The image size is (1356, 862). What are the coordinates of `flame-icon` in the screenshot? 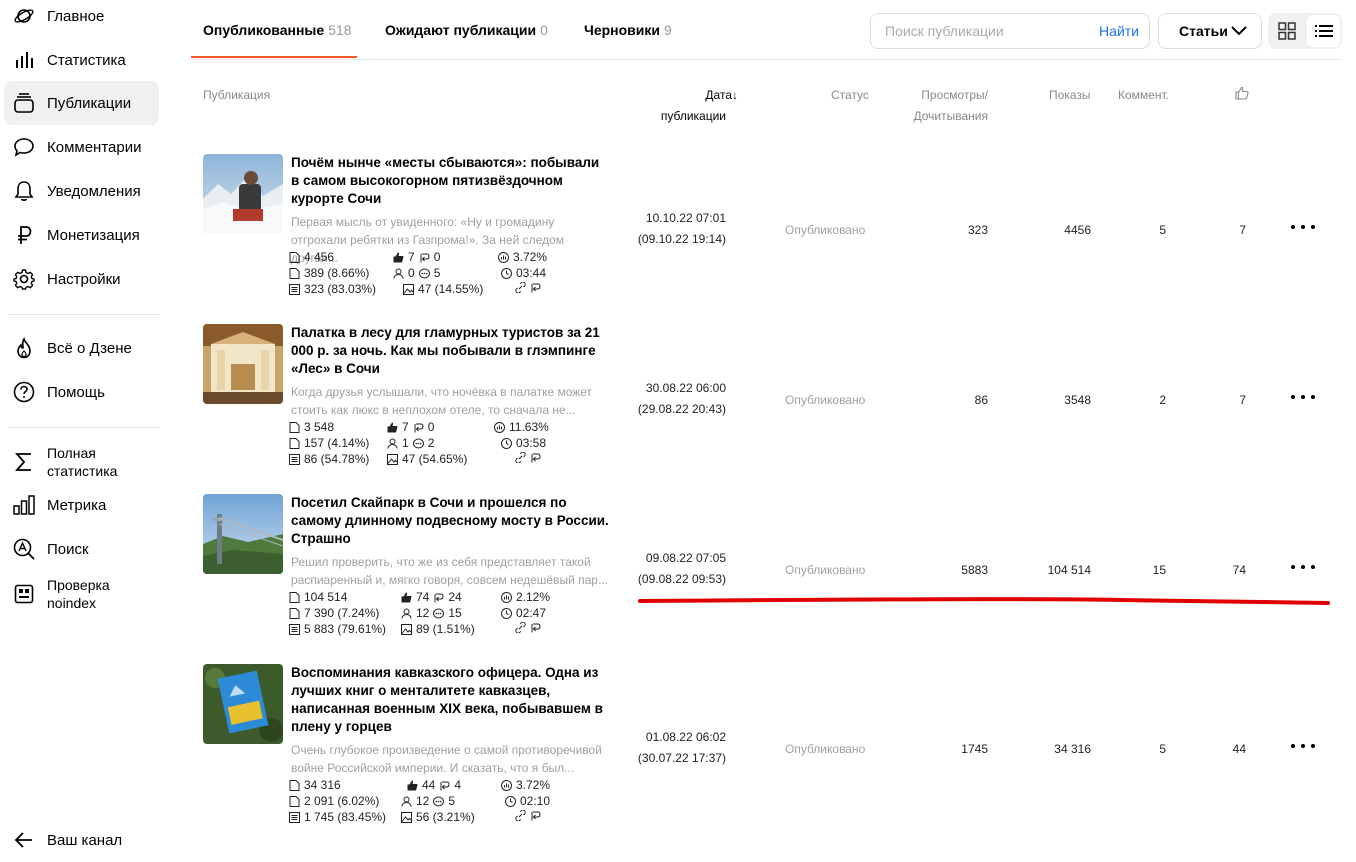 It's located at (24, 348).